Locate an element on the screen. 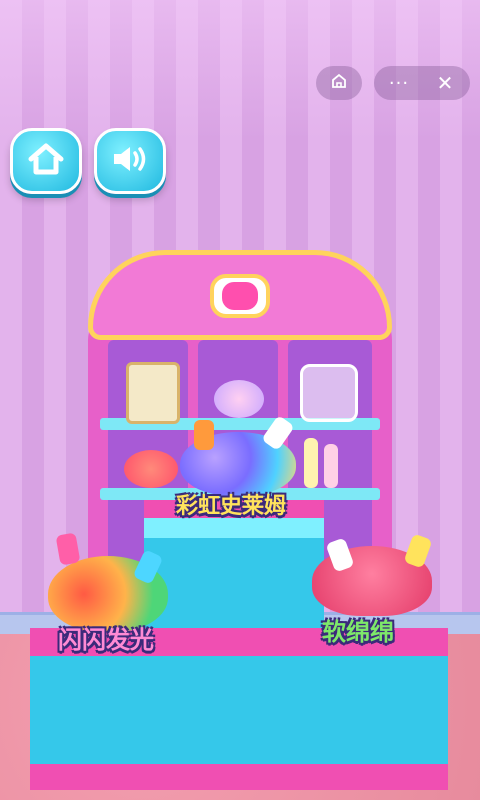  mini-menu-capsule: ··· ✕ is located at coordinates (422, 83).